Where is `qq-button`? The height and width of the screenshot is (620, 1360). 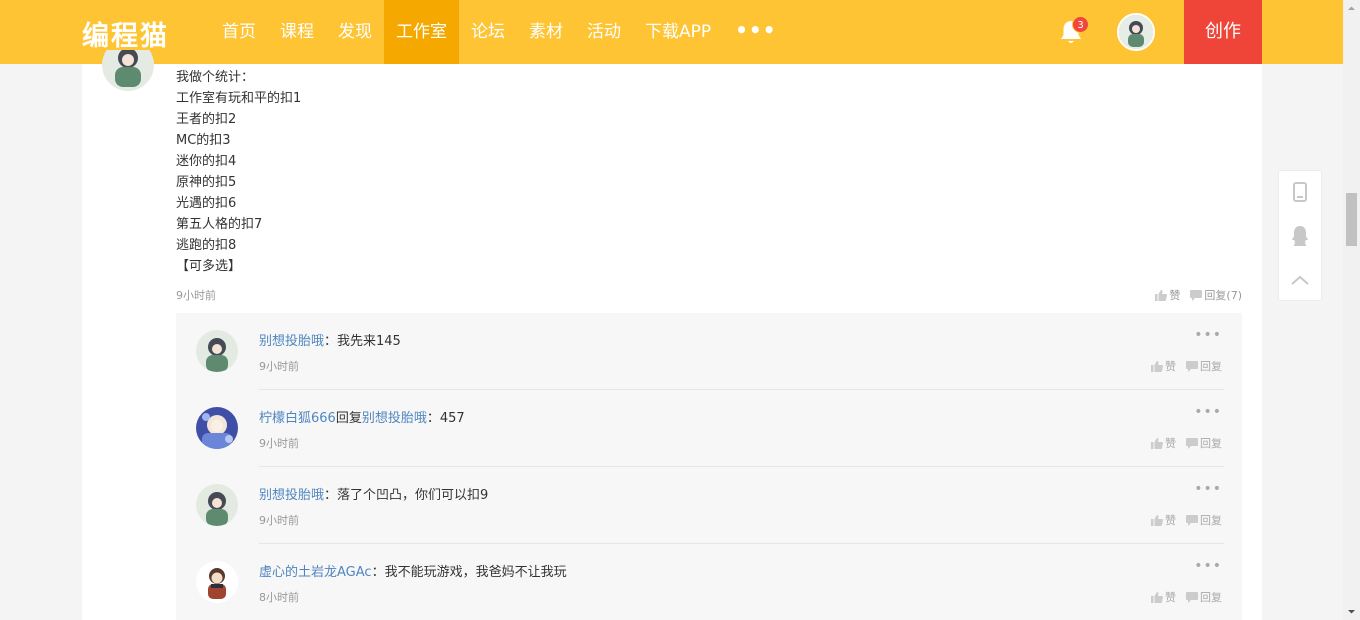
qq-button is located at coordinates (1300, 236).